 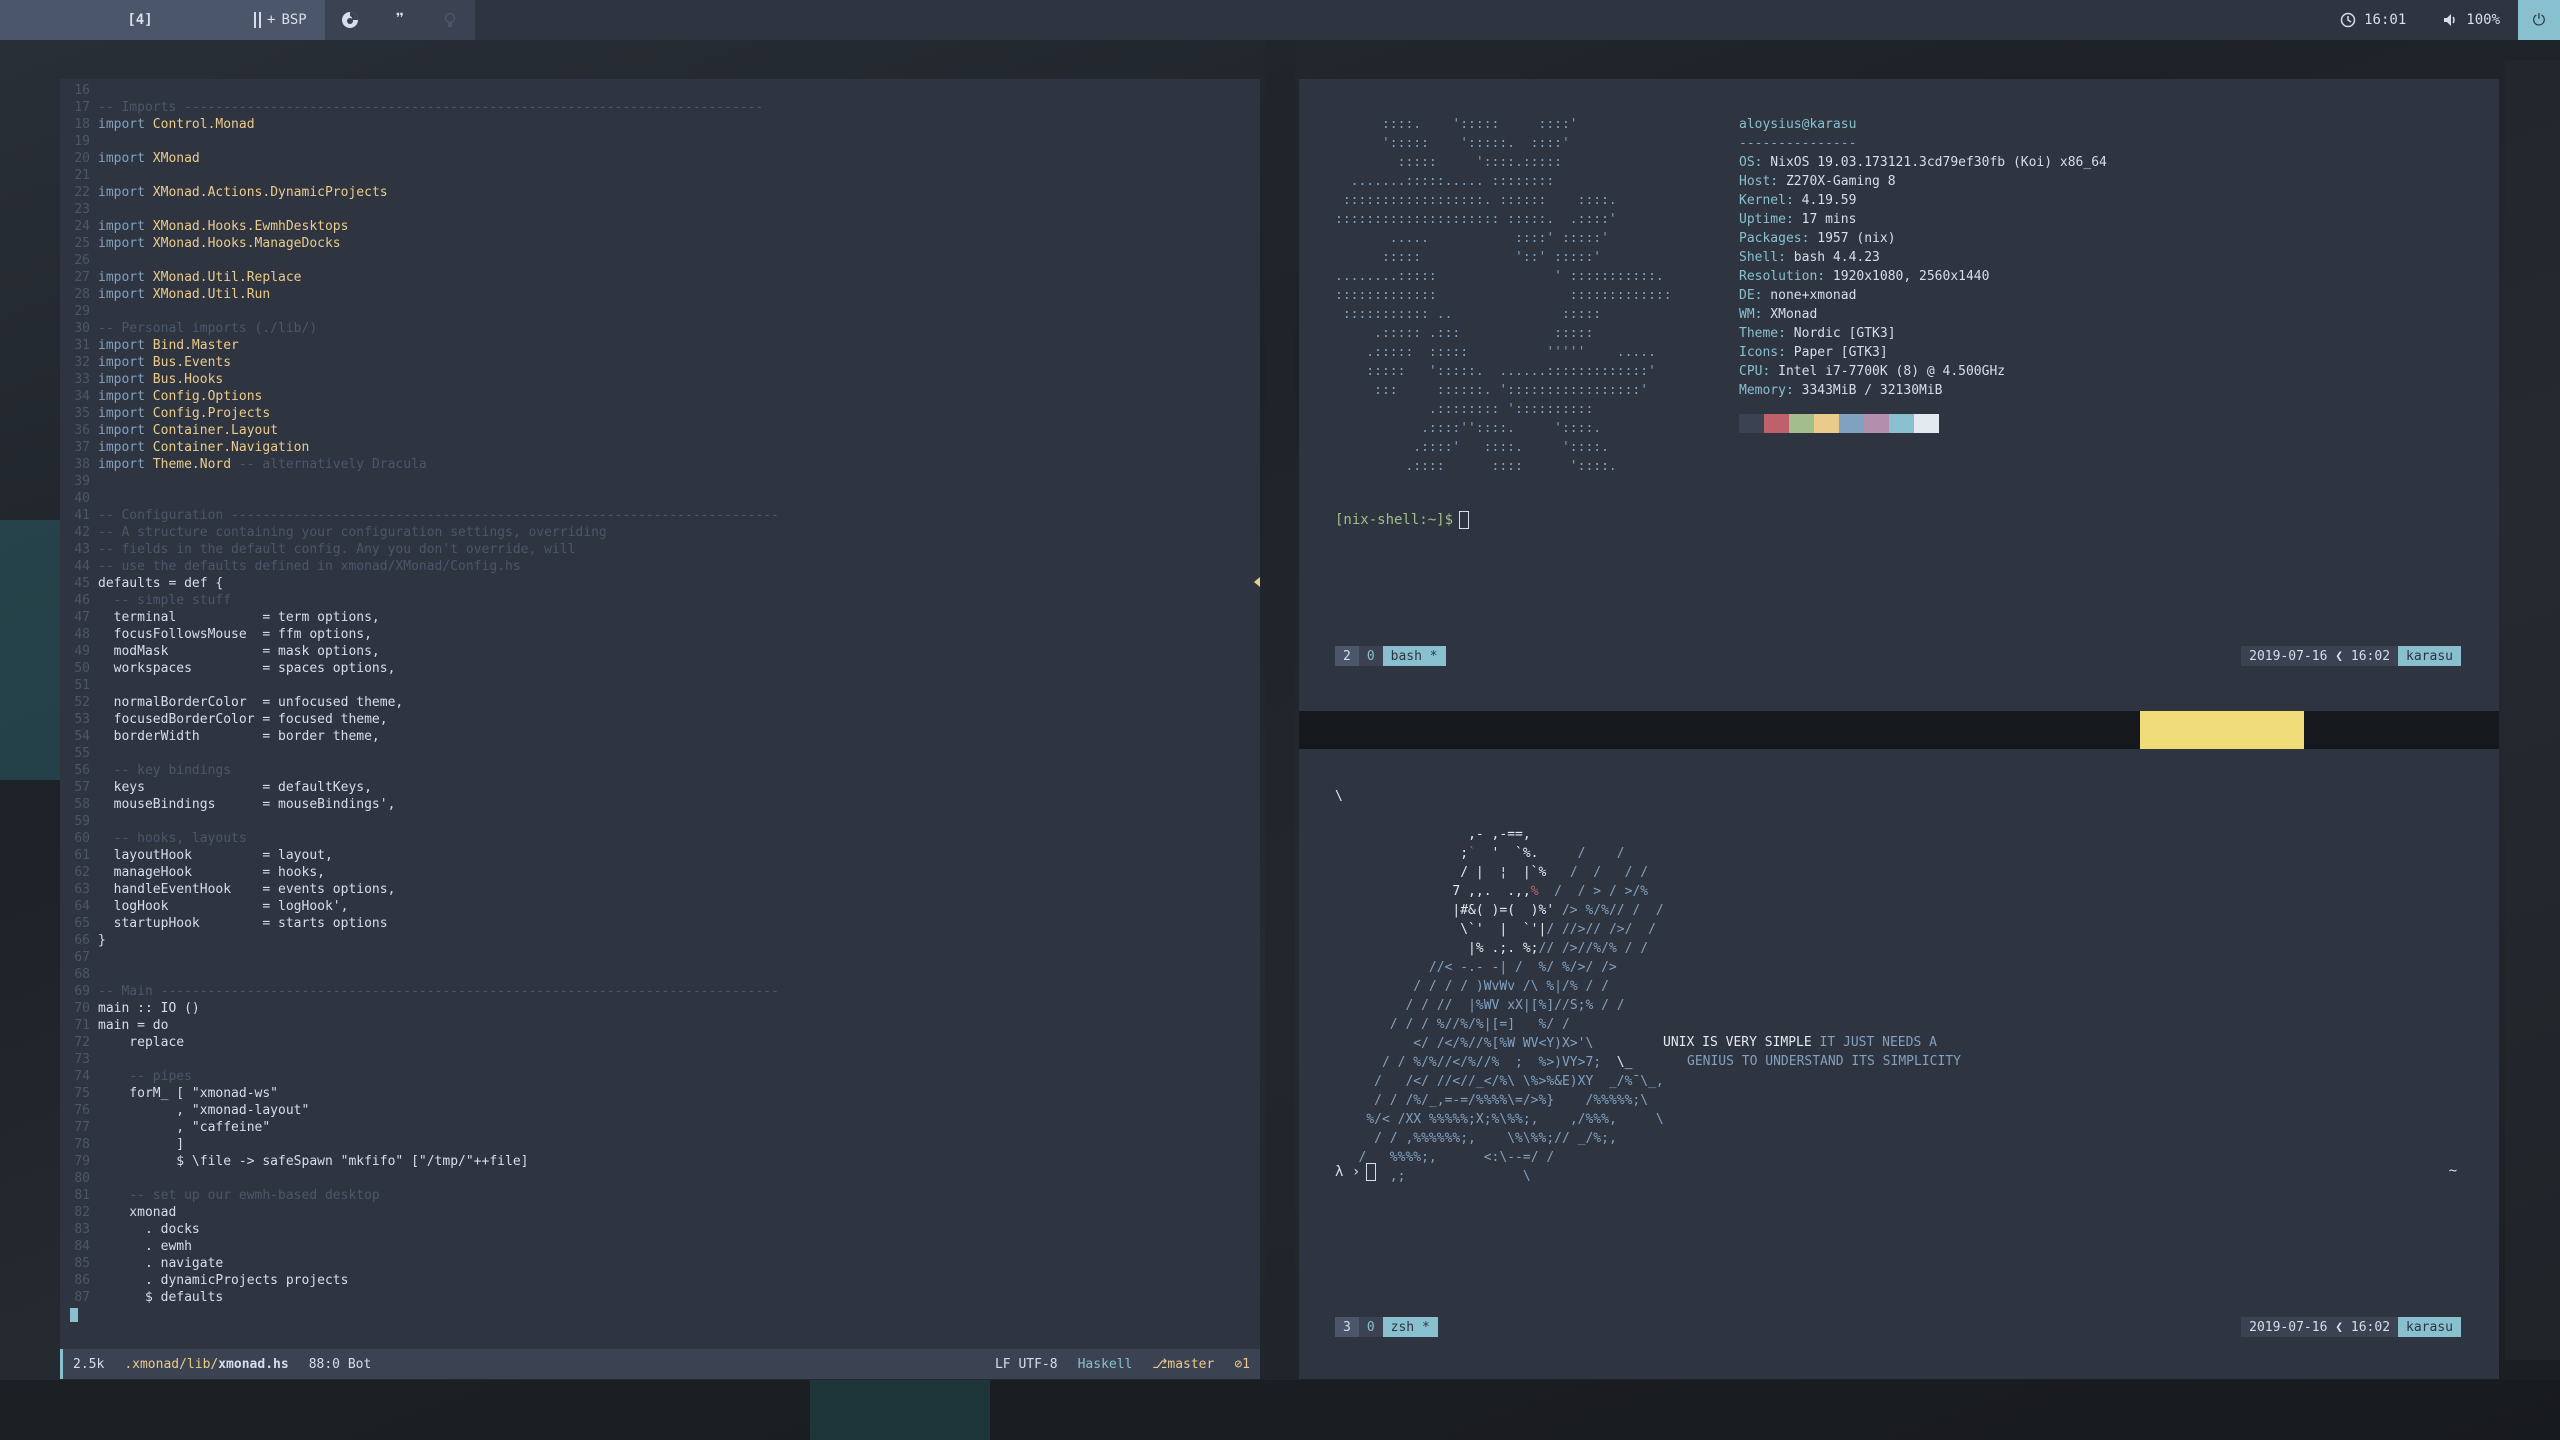 What do you see at coordinates (2539, 20) in the screenshot?
I see `power-button: ⏻` at bounding box center [2539, 20].